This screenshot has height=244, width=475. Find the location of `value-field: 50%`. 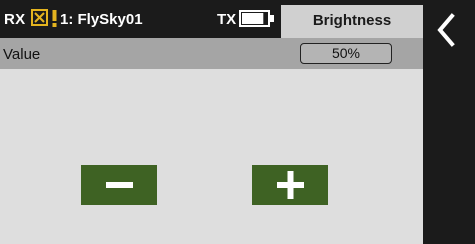

value-field: 50% is located at coordinates (346, 53).